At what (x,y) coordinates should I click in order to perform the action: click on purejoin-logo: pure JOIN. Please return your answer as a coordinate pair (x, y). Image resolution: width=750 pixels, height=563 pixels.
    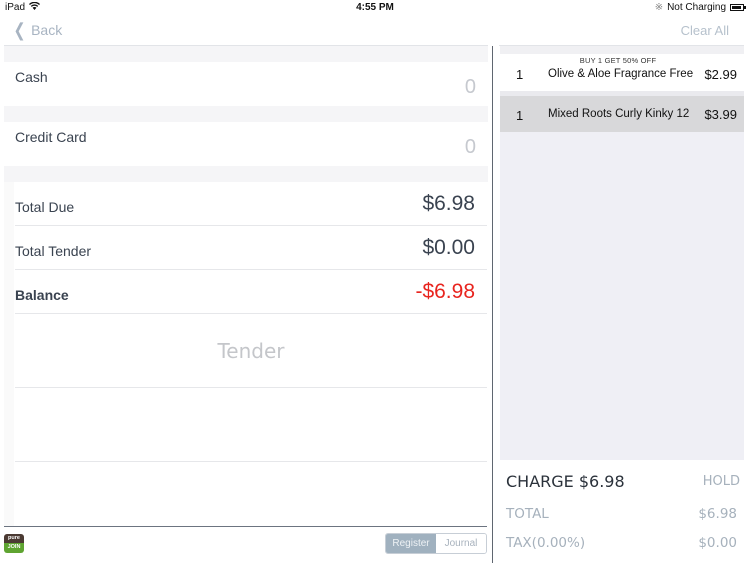
    Looking at the image, I should click on (14, 543).